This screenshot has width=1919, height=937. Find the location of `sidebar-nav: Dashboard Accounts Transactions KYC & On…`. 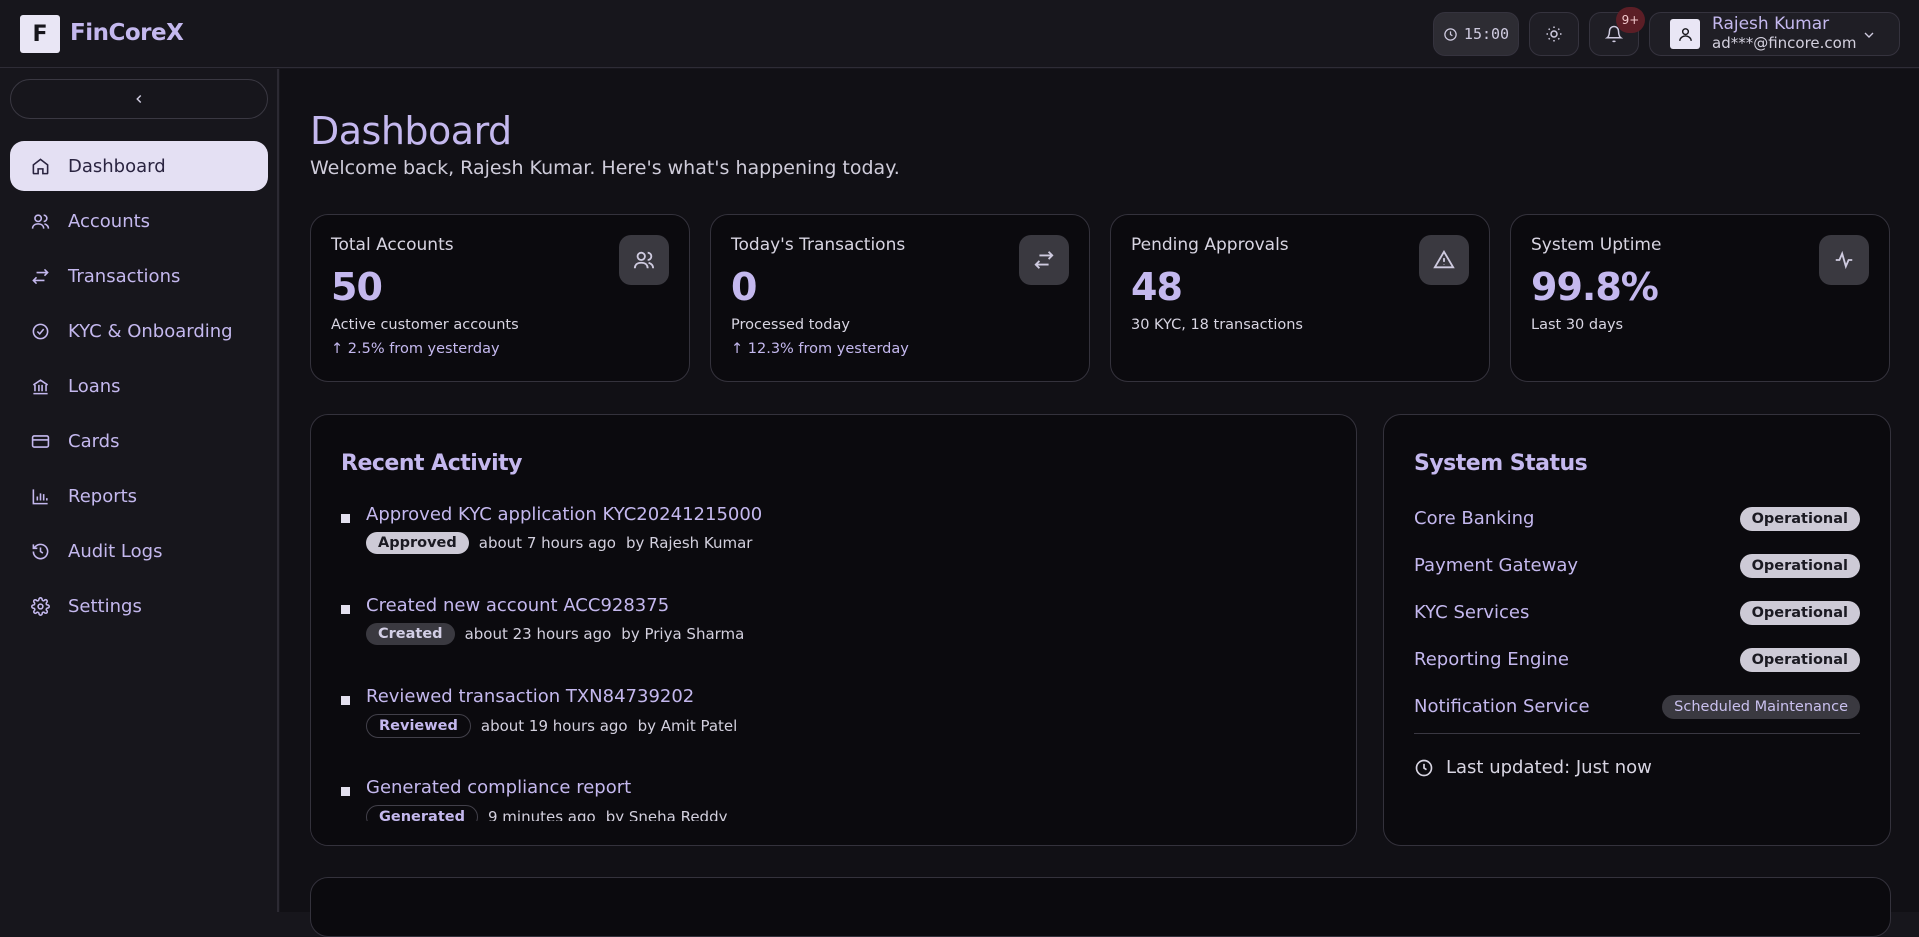

sidebar-nav: Dashboard Accounts Transactions KYC & On… is located at coordinates (139, 388).